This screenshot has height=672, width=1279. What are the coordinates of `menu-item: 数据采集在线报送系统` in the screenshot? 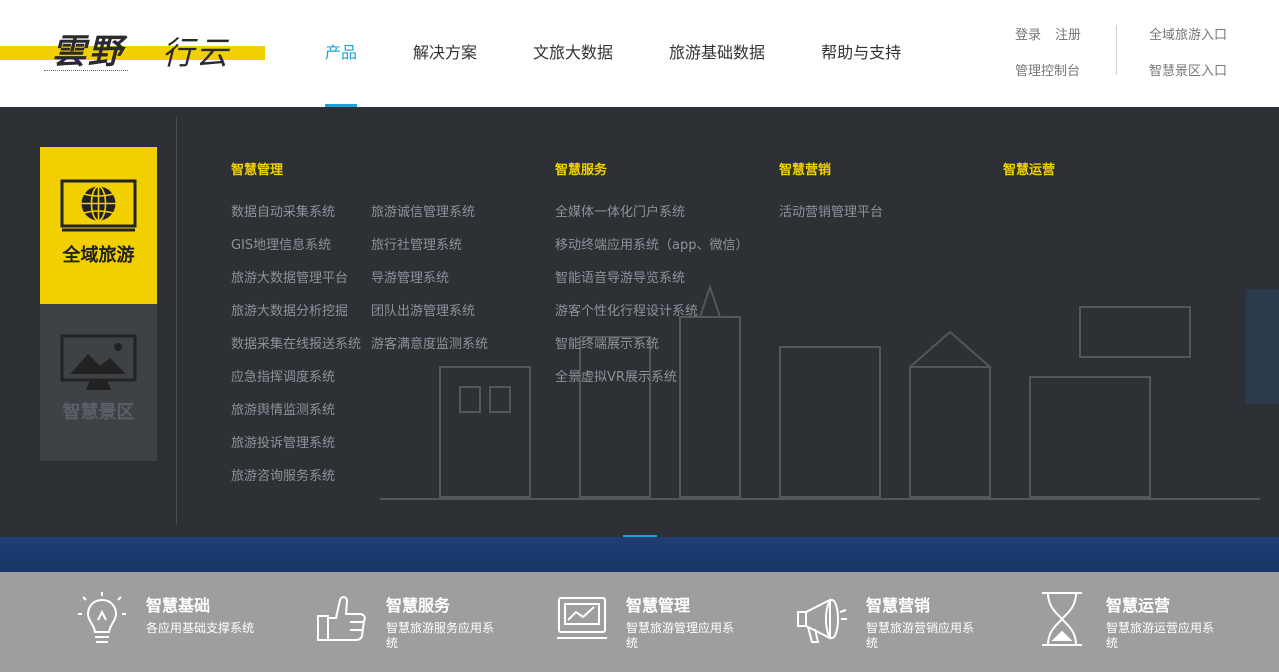 It's located at (296, 349).